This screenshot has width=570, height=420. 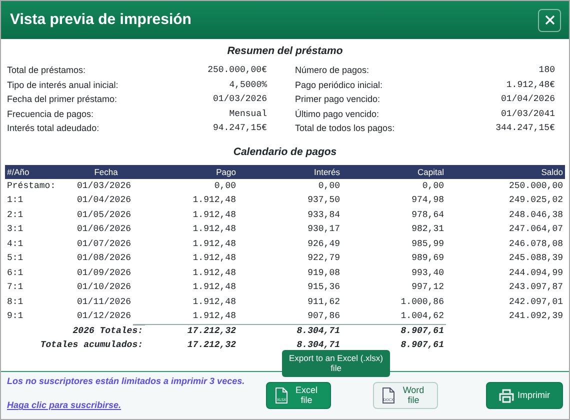 I want to click on table-cell-text: 01/11/2026, so click(x=104, y=302).